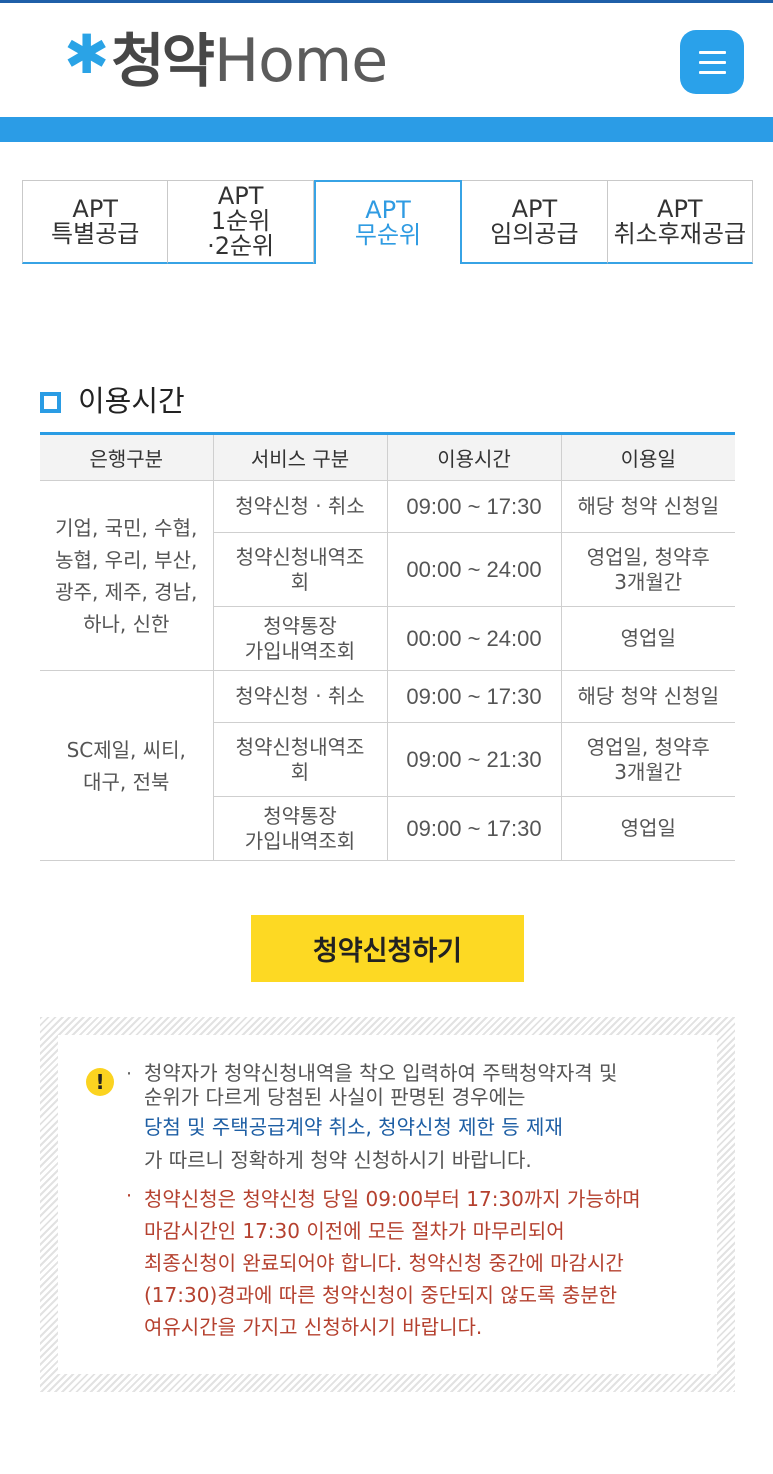 The height and width of the screenshot is (1474, 773). I want to click on column-header: 이용일, so click(647, 457).